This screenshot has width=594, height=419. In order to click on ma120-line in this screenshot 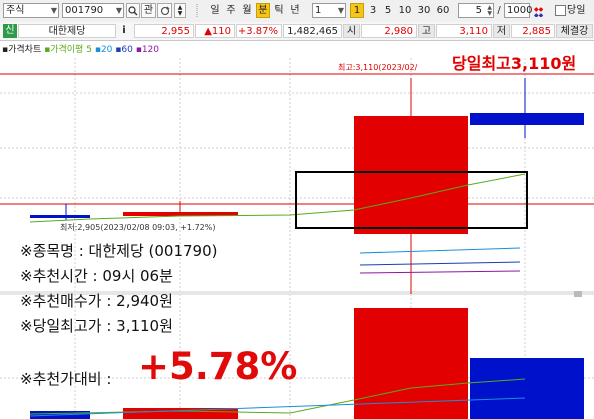, I will do `click(440, 272)`.